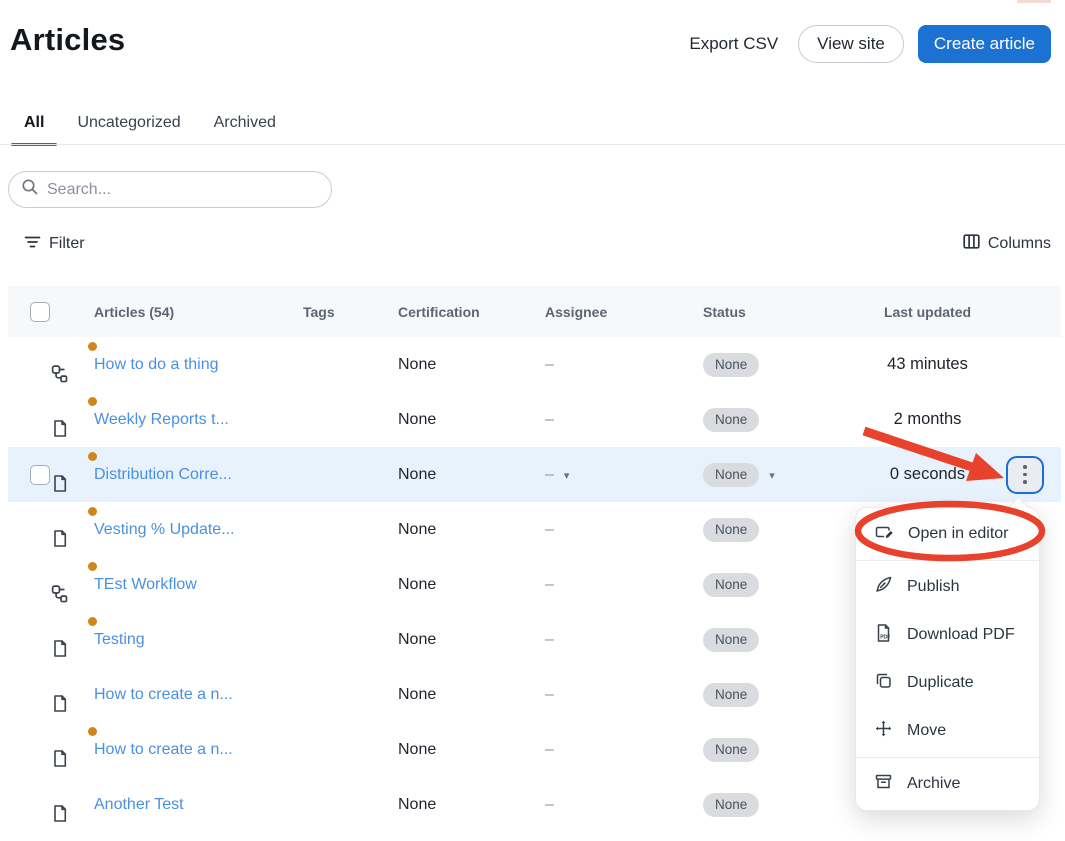 The width and height of the screenshot is (1065, 841). I want to click on menu-item-label: Open in editor, so click(958, 533).